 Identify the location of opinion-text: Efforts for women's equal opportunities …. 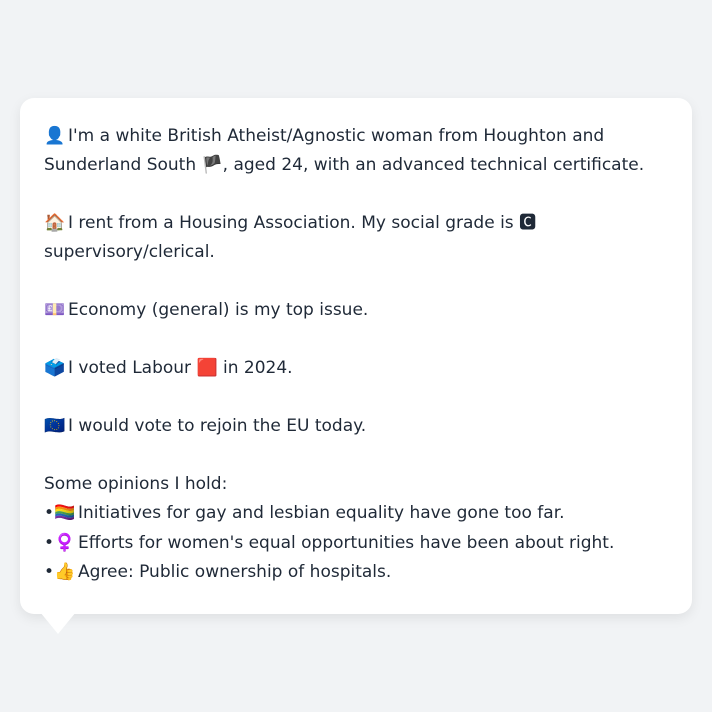
(346, 542).